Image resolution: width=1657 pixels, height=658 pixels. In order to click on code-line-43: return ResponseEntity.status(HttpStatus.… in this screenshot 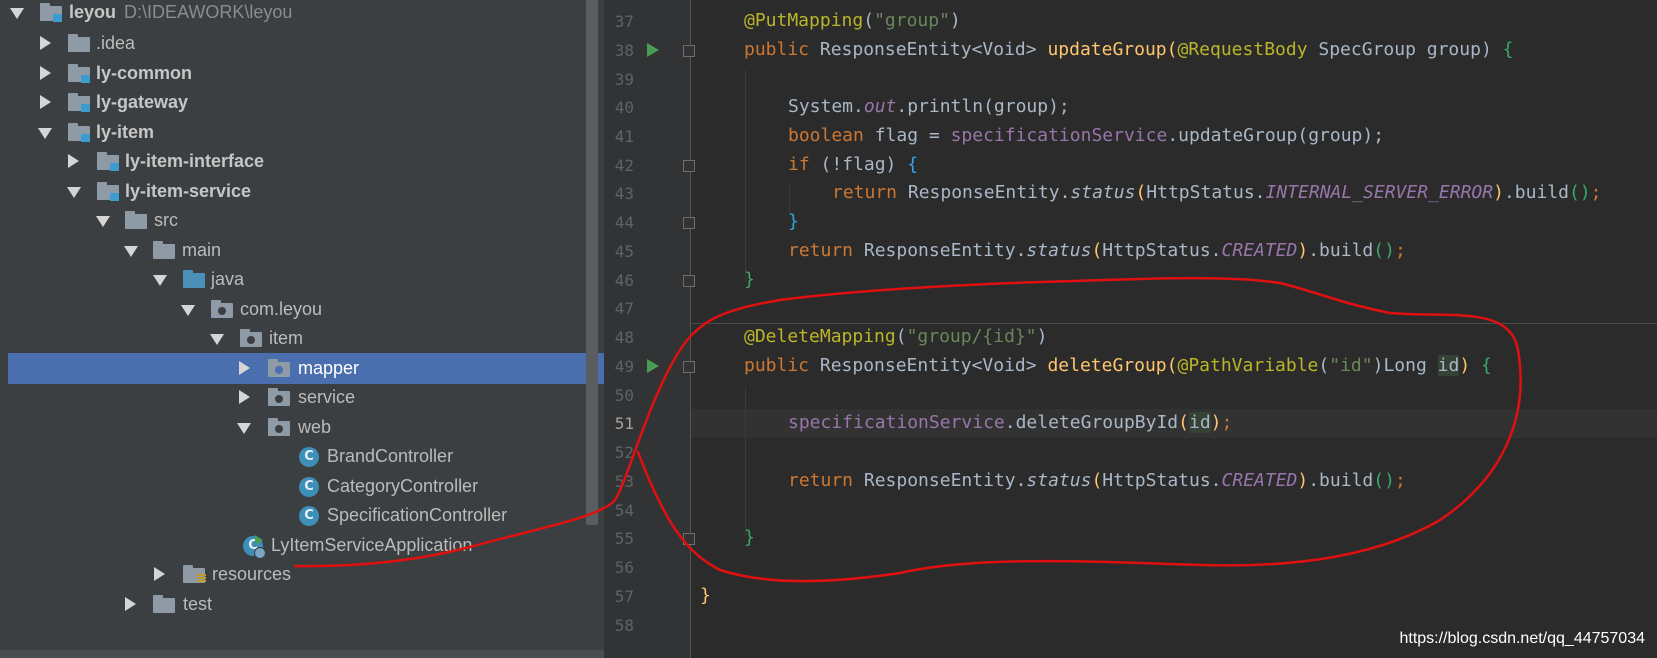, I will do `click(1217, 192)`.